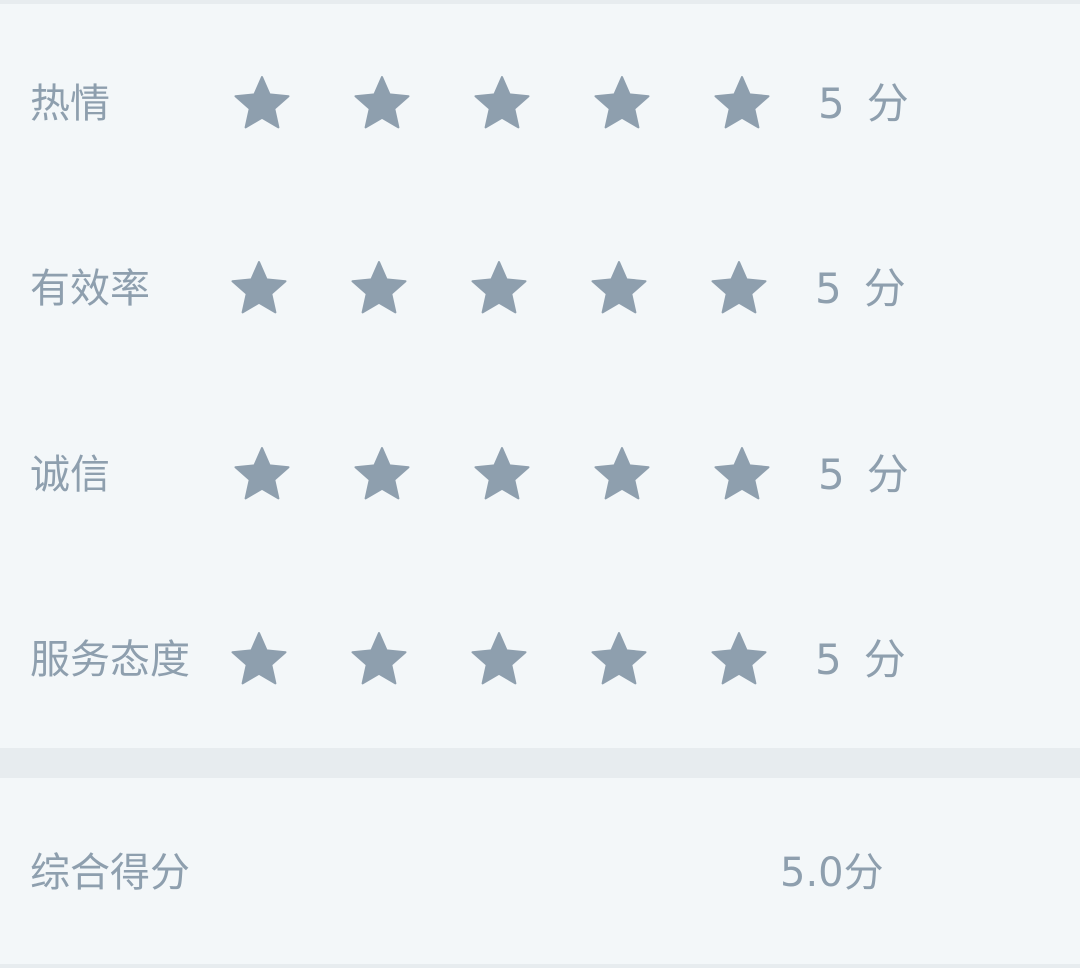  I want to click on rating-label: 服务态度, so click(110, 660).